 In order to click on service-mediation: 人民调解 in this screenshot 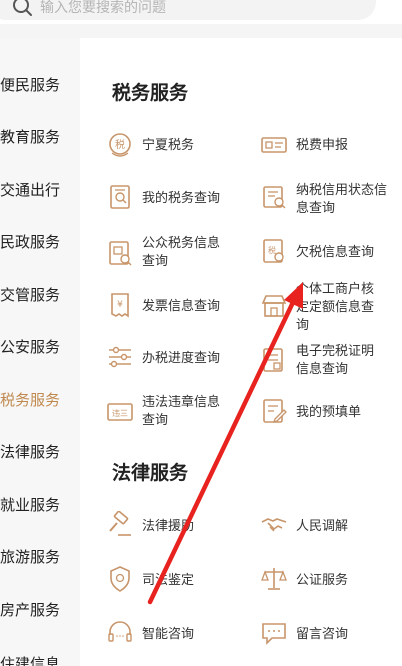, I will do `click(325, 526)`.